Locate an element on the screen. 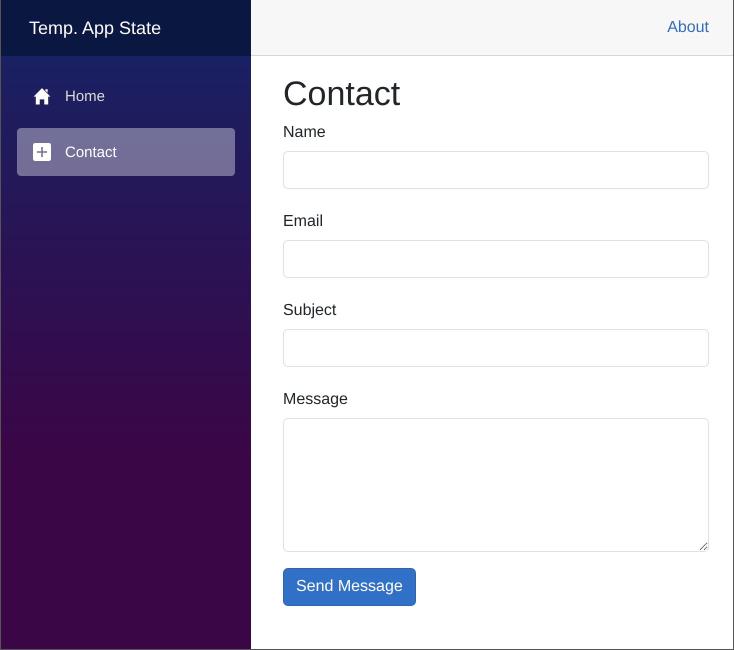 The height and width of the screenshot is (650, 734). page-title: Contact is located at coordinates (341, 94).